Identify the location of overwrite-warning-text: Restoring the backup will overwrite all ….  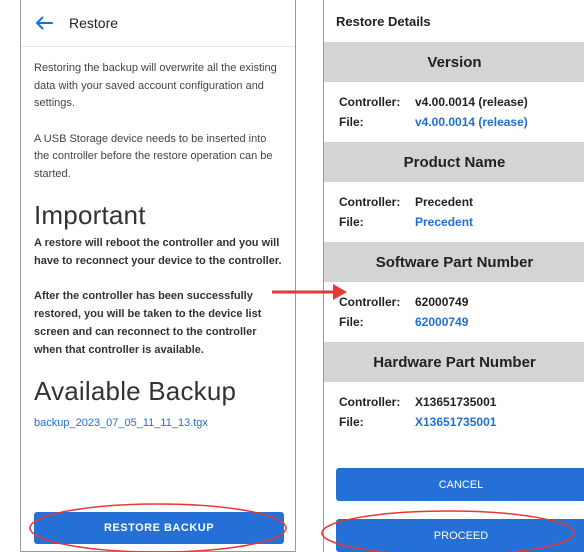
(155, 85).